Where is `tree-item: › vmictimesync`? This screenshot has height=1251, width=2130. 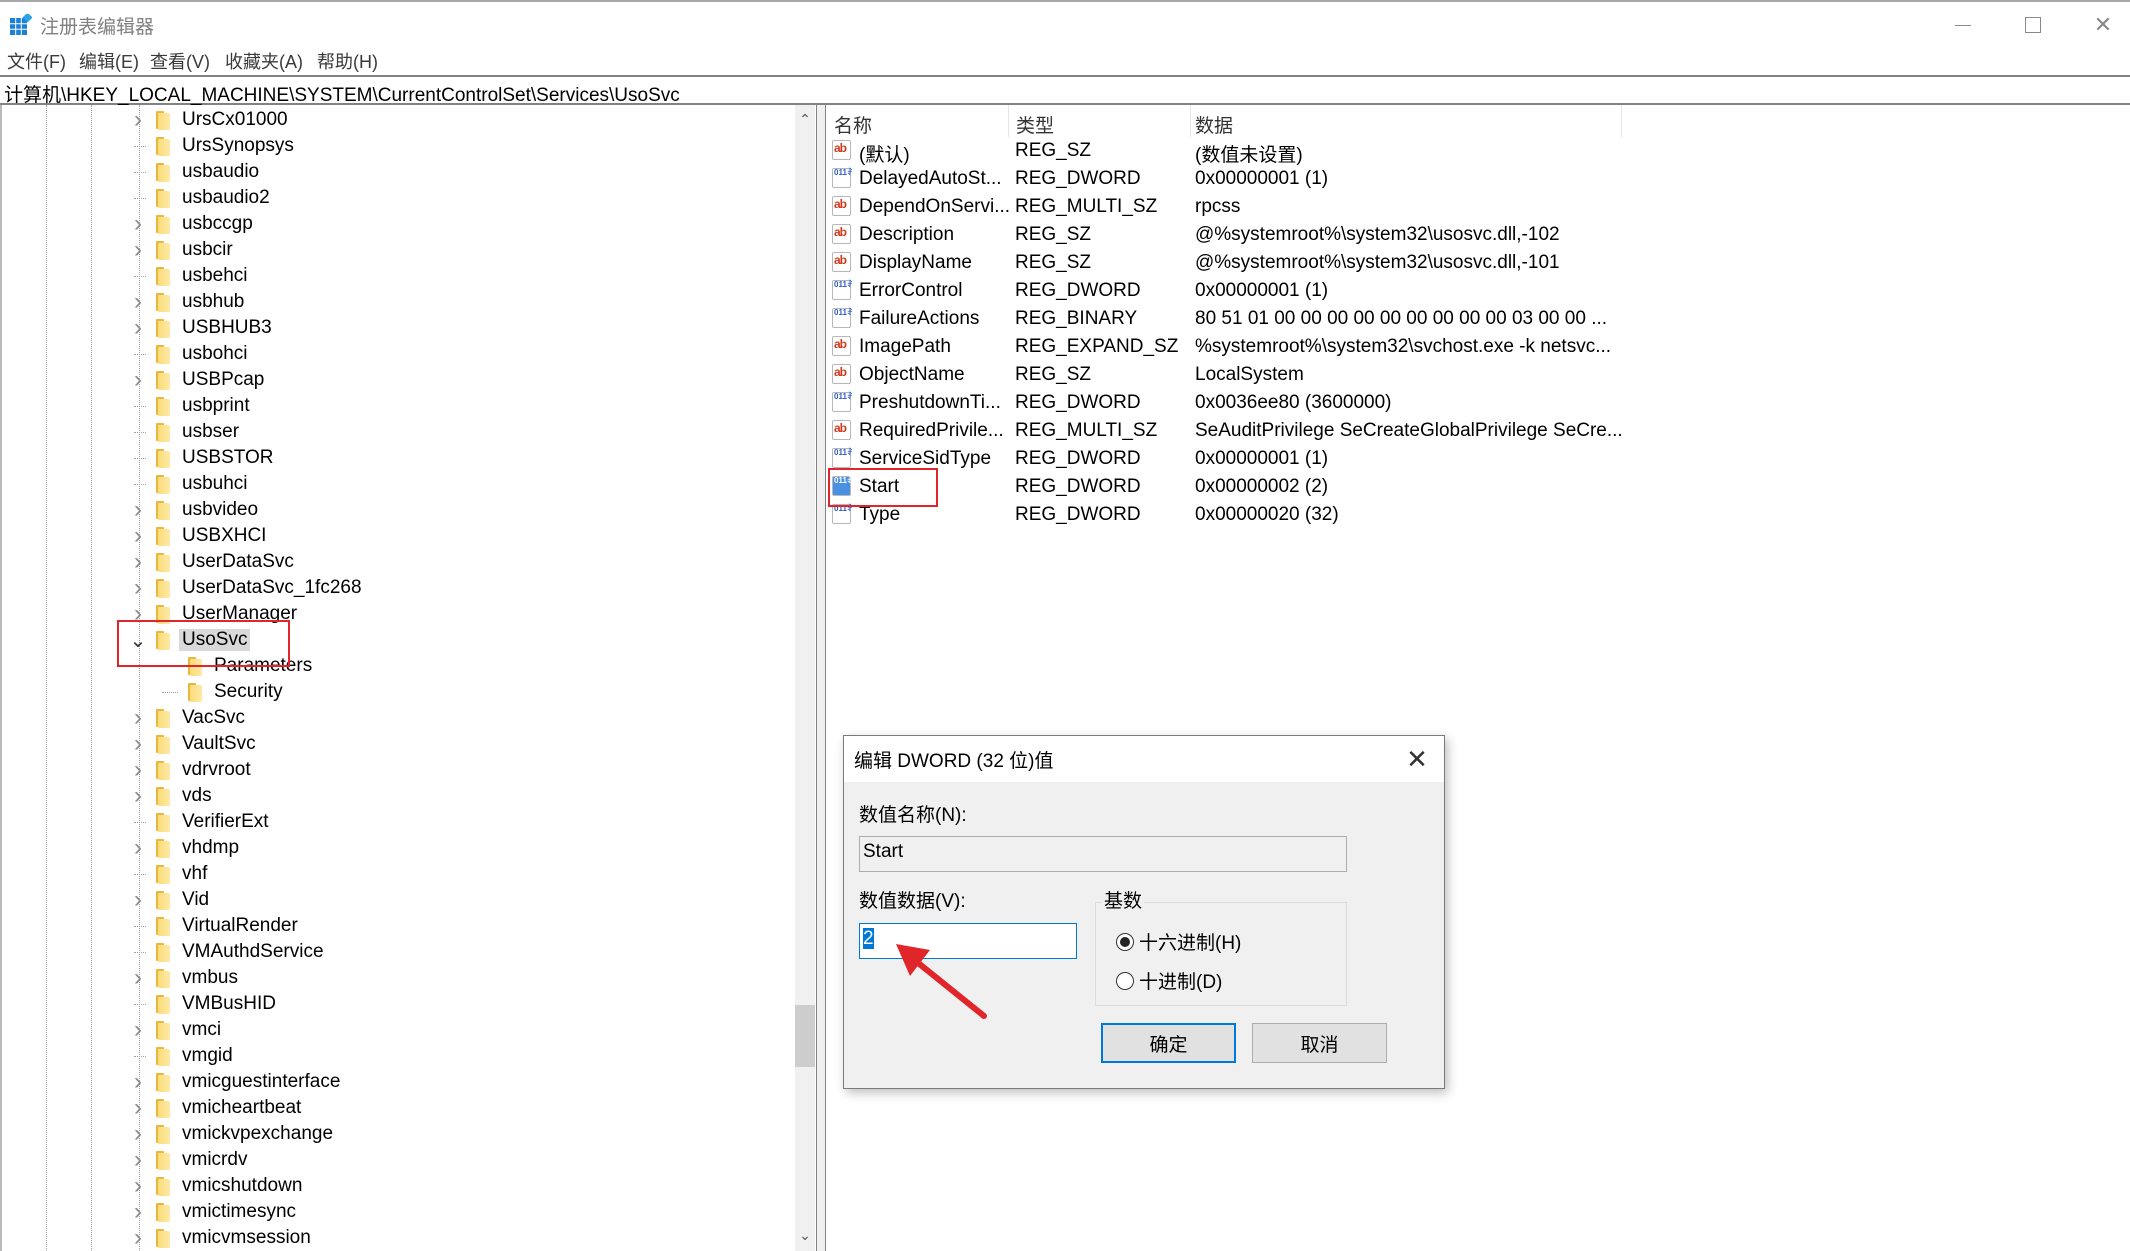
tree-item: › vmictimesync is located at coordinates (213, 1211).